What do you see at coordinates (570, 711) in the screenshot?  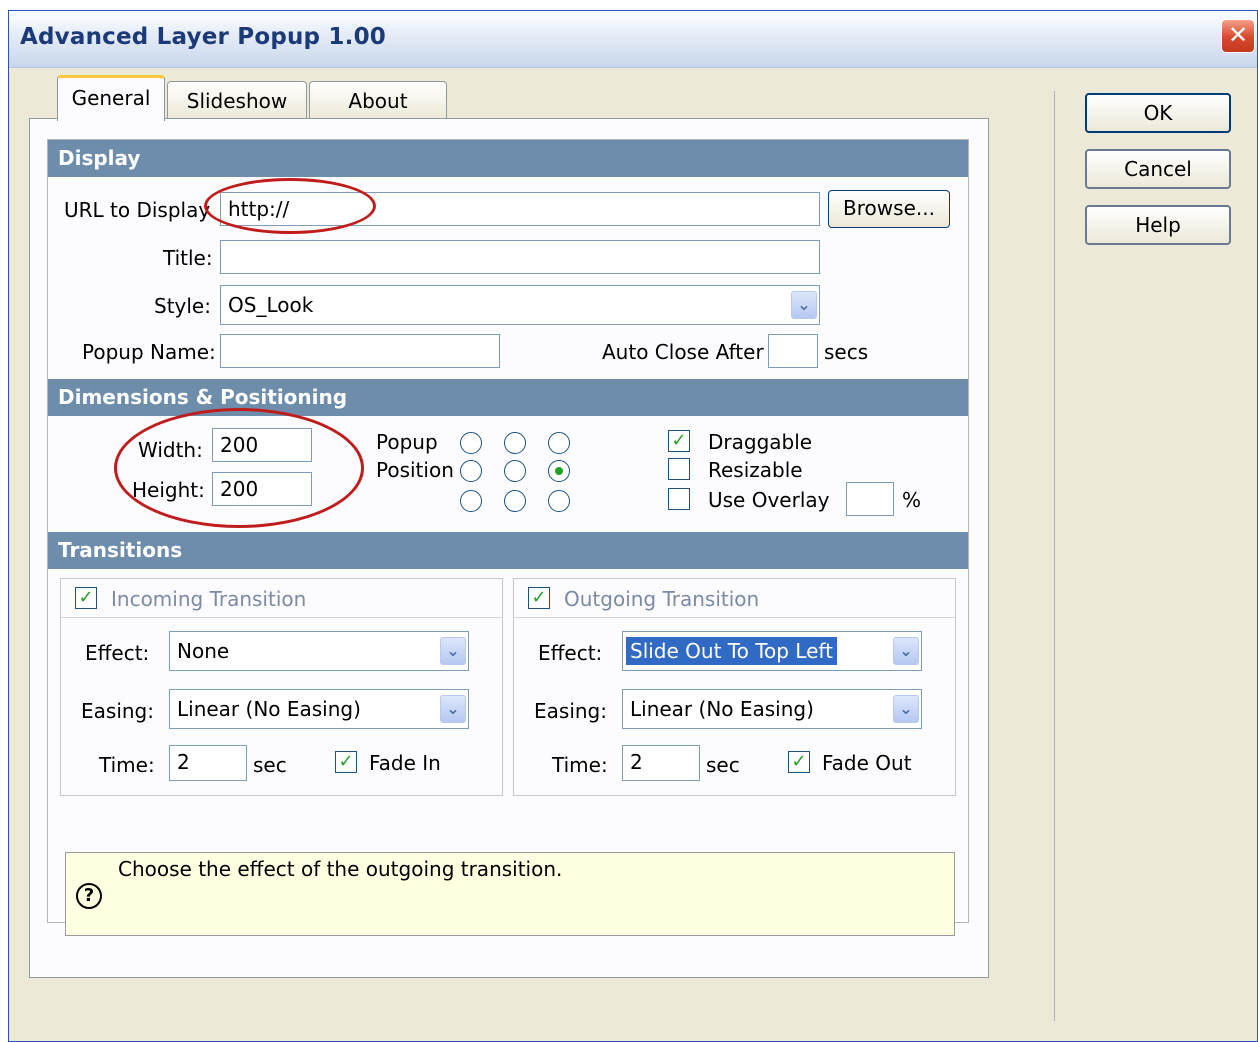 I see `outgoing-easing-label: Easing:` at bounding box center [570, 711].